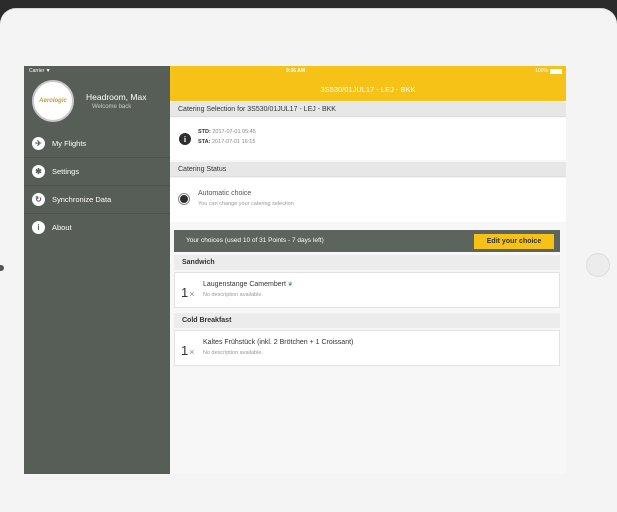 This screenshot has height=512, width=617. I want to click on airplane-icon: ✈, so click(38, 143).